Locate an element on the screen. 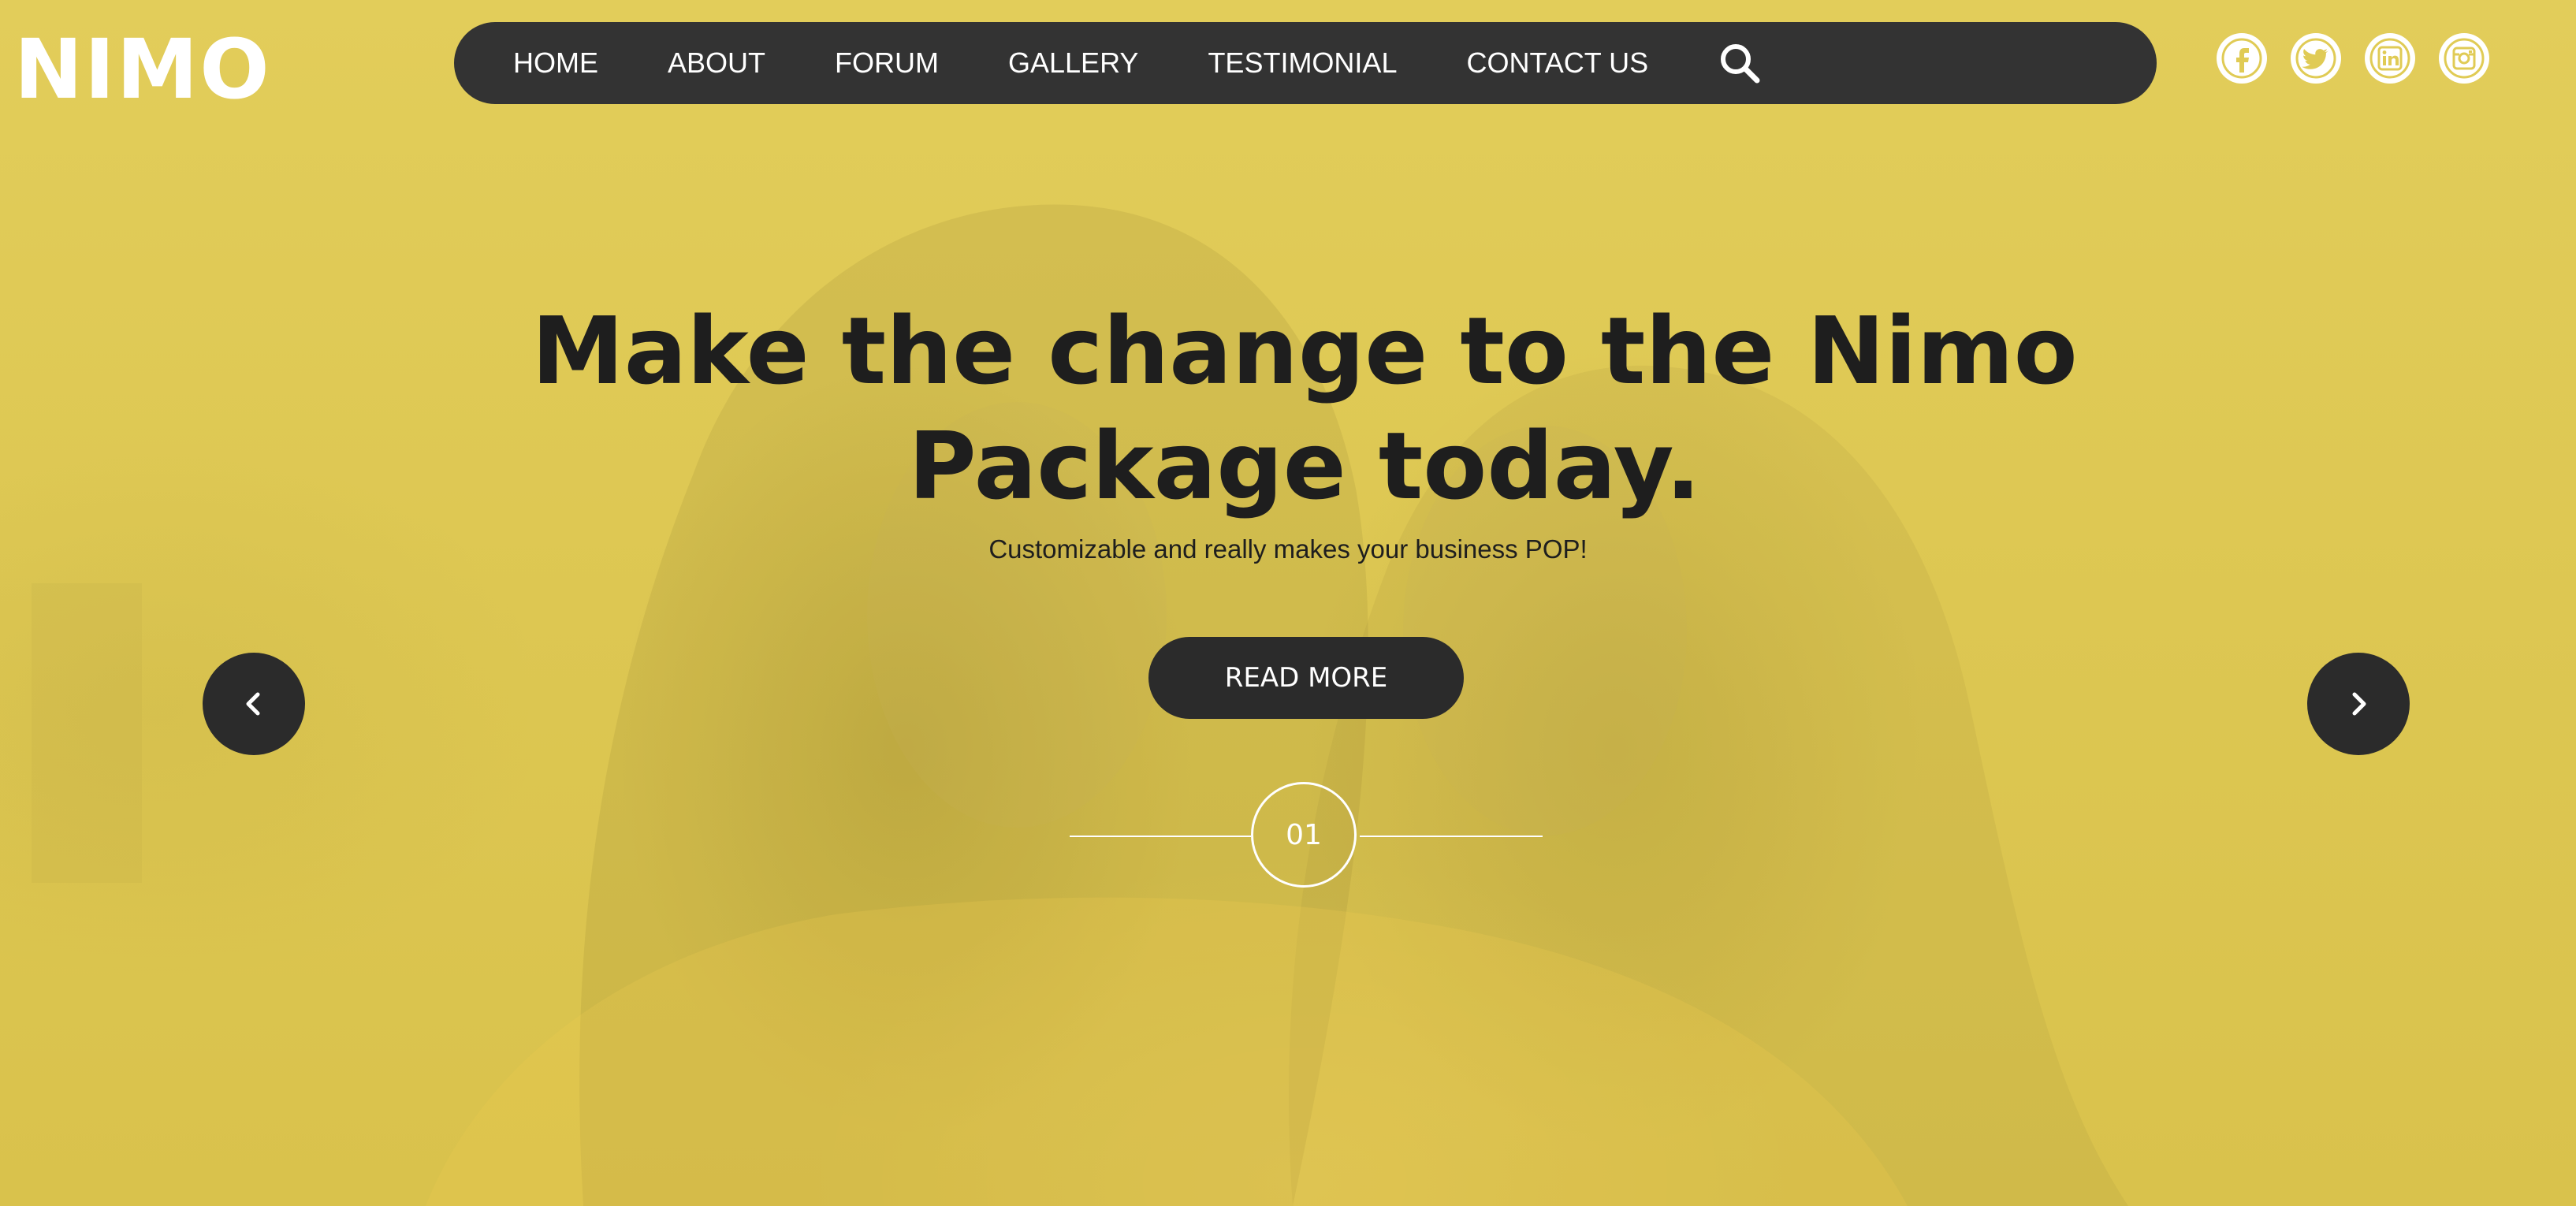 This screenshot has width=2576, height=1206. facebook-glyph is located at coordinates (2241, 59).